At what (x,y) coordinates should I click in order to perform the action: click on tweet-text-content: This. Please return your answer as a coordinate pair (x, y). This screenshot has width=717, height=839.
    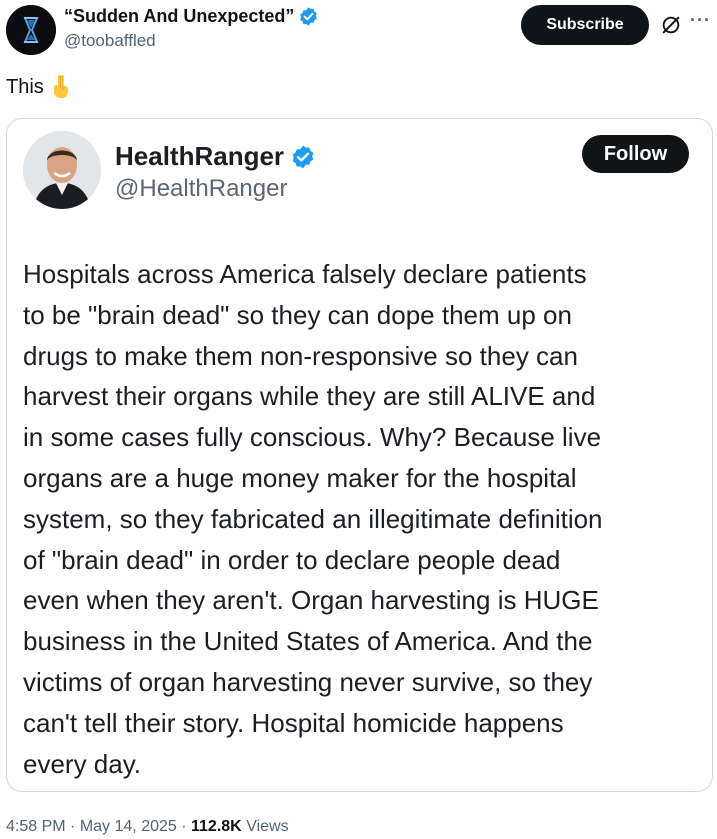
    Looking at the image, I should click on (25, 86).